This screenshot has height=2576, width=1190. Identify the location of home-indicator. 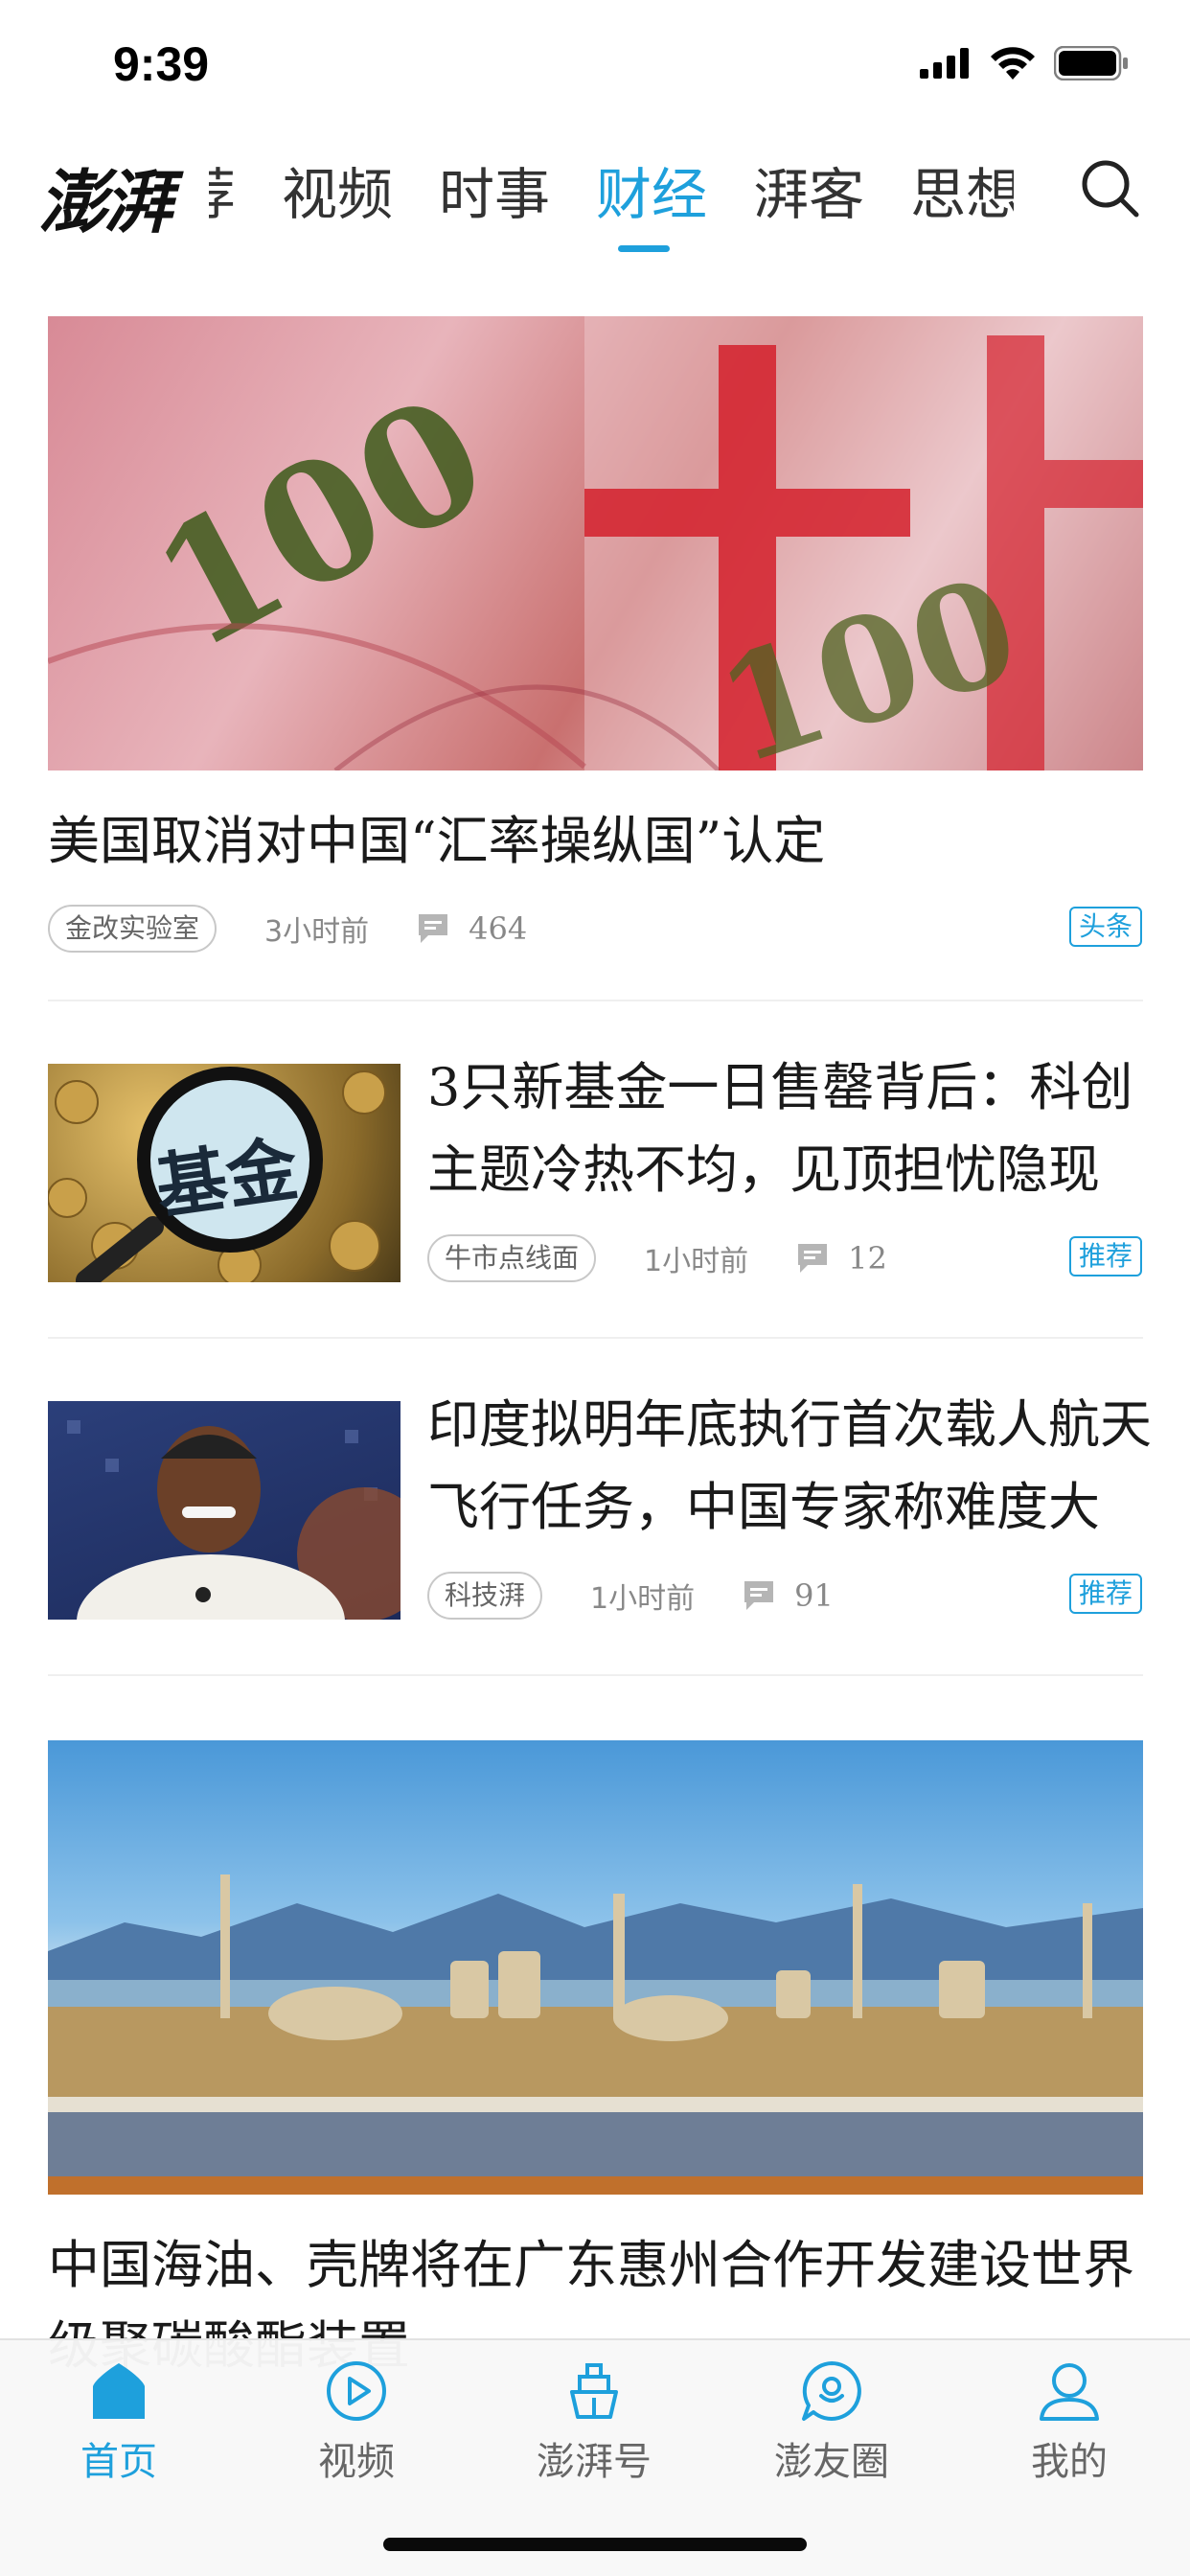
(595, 2544).